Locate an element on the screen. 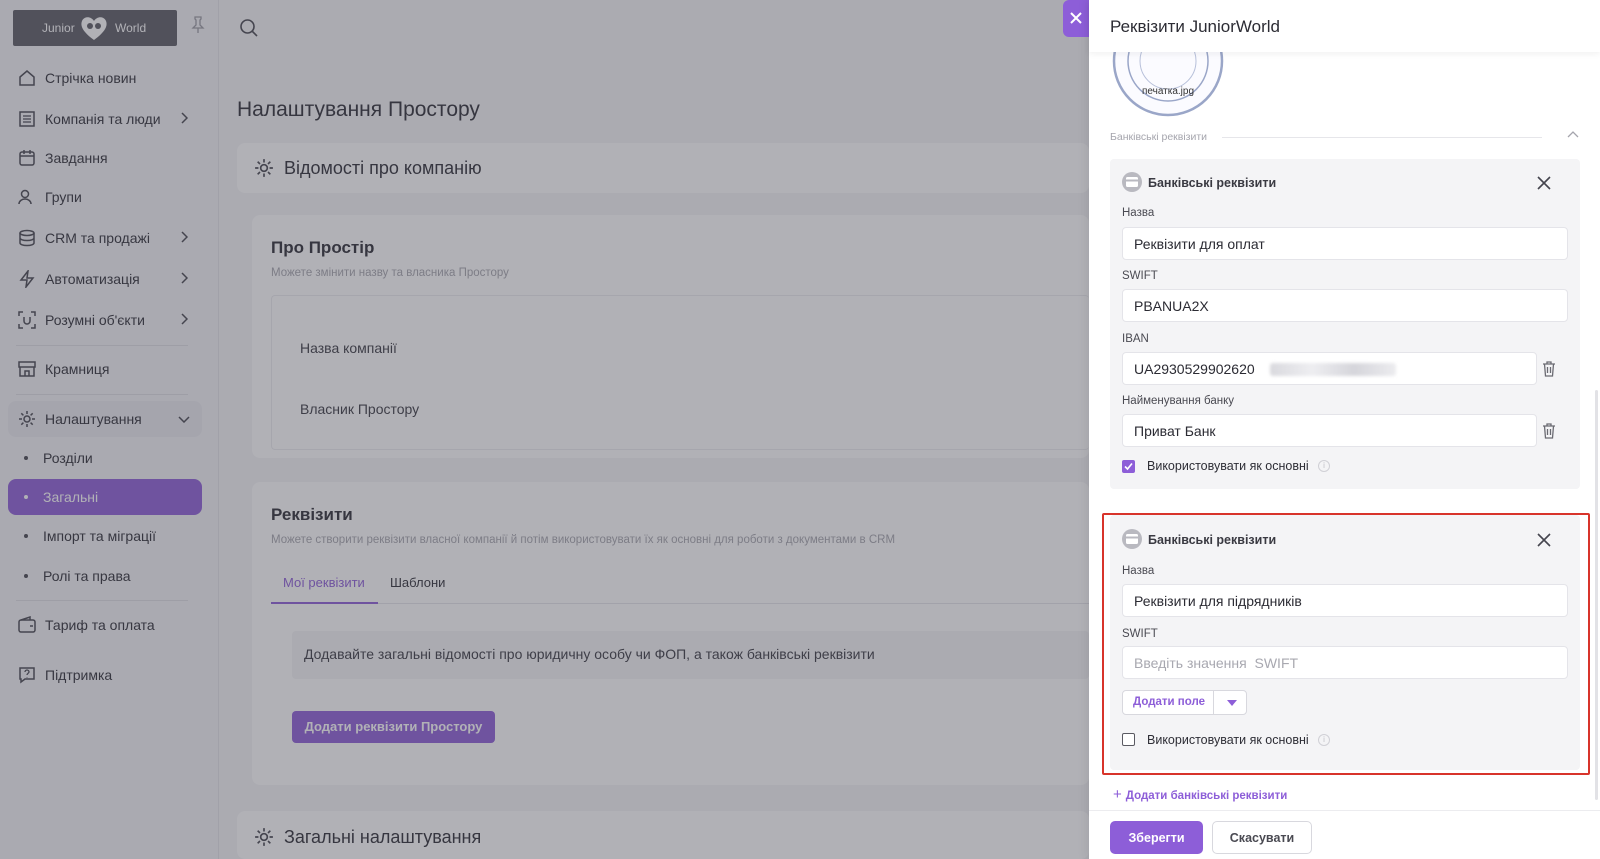  sidebar-item-label: Розумні об'єкти is located at coordinates (95, 320).